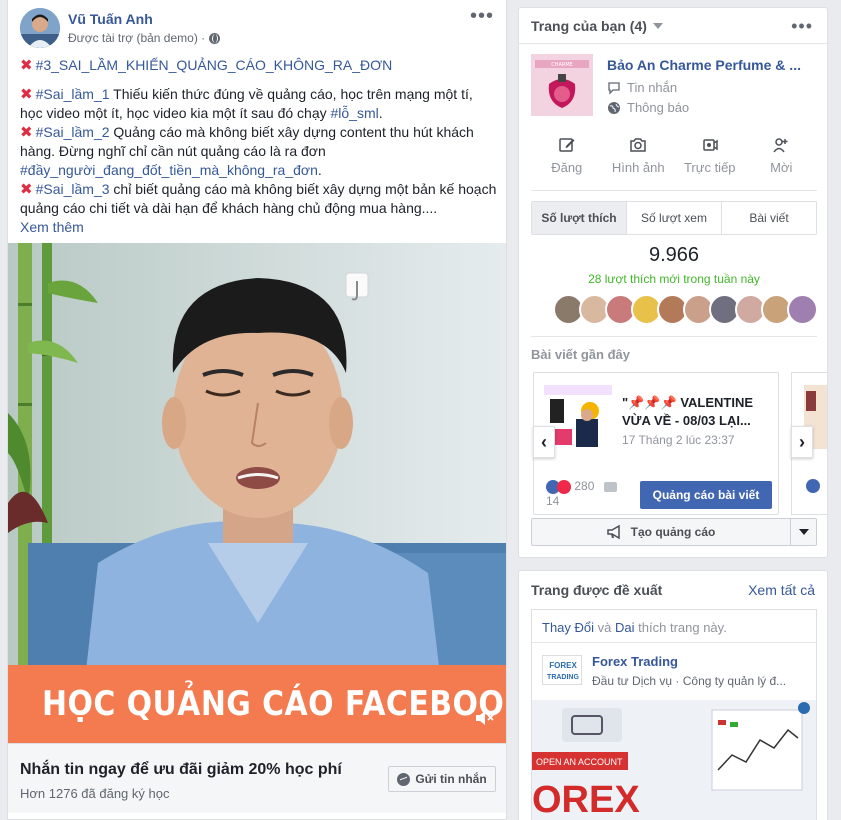  I want to click on mistake-1-end: ., so click(380, 113).